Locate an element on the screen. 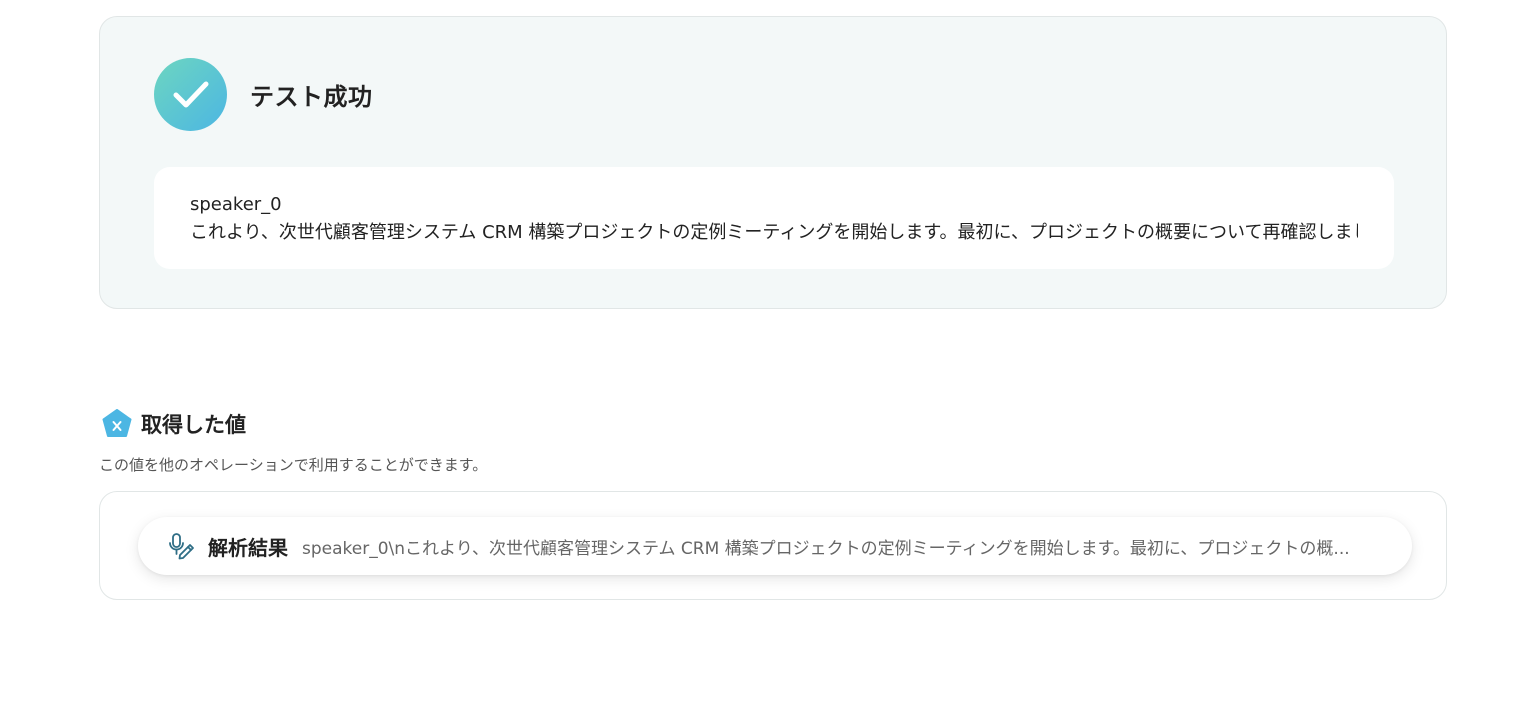 The width and height of the screenshot is (1526, 702). microphone-icon is located at coordinates (181, 546).